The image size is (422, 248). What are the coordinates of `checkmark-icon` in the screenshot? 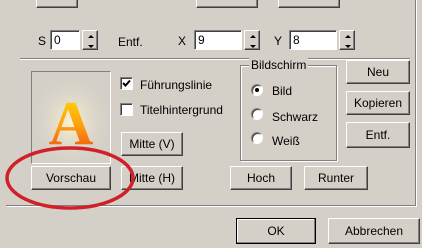 It's located at (126, 83).